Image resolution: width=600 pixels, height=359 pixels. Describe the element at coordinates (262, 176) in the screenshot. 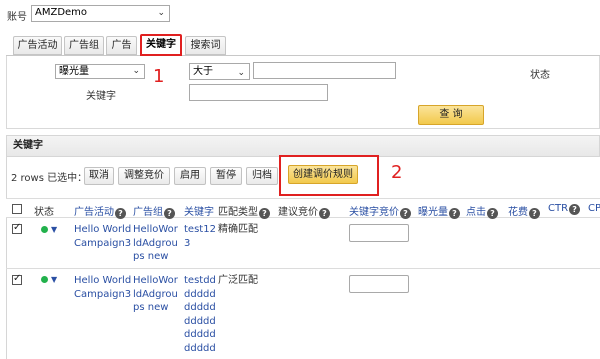

I see `archive-button: 归档` at that location.